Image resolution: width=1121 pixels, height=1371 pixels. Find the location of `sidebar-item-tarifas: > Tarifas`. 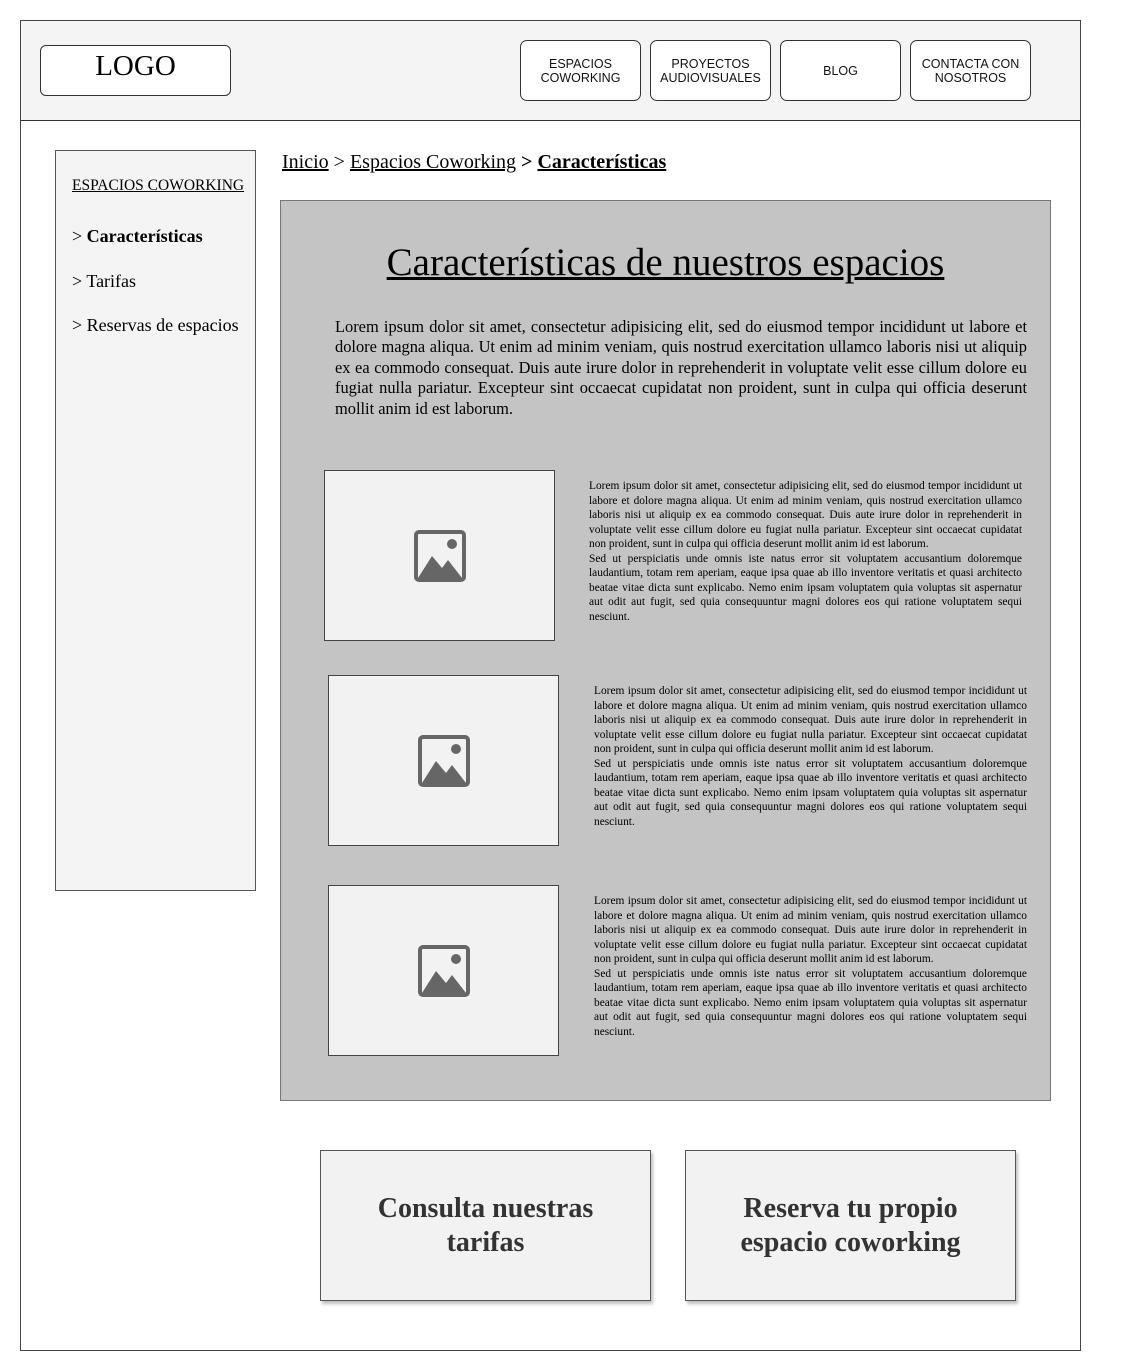

sidebar-item-tarifas: > Tarifas is located at coordinates (104, 281).